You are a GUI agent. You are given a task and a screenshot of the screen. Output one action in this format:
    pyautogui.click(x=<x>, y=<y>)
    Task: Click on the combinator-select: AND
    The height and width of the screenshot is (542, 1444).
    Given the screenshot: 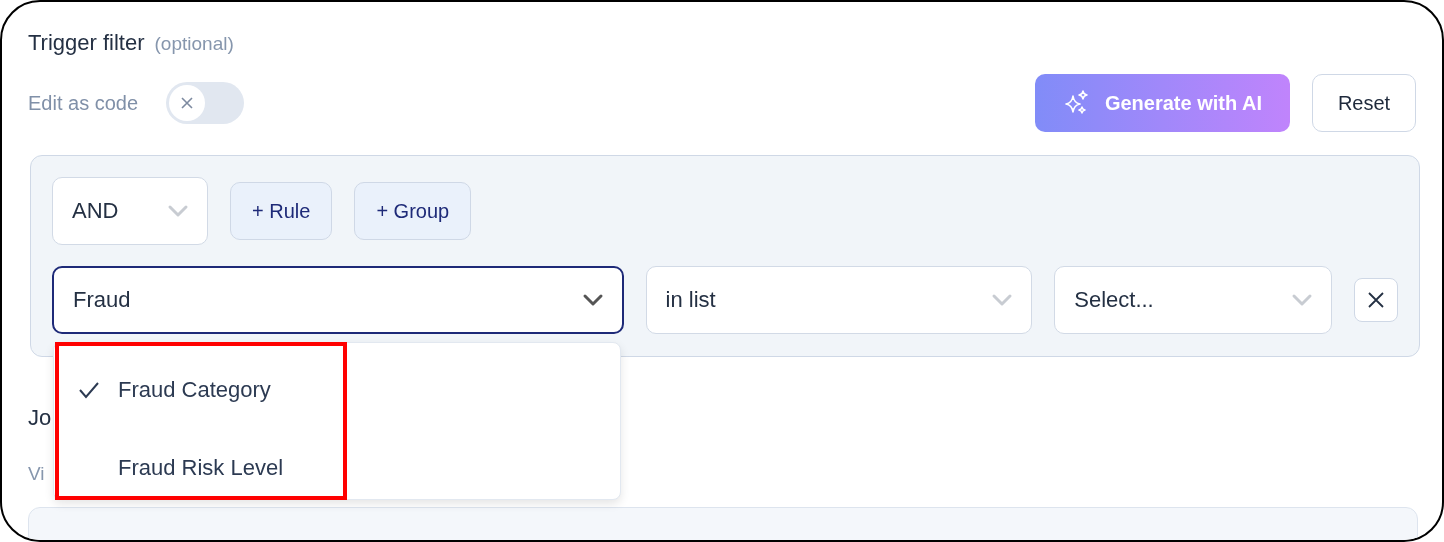 What is the action you would take?
    pyautogui.click(x=130, y=211)
    